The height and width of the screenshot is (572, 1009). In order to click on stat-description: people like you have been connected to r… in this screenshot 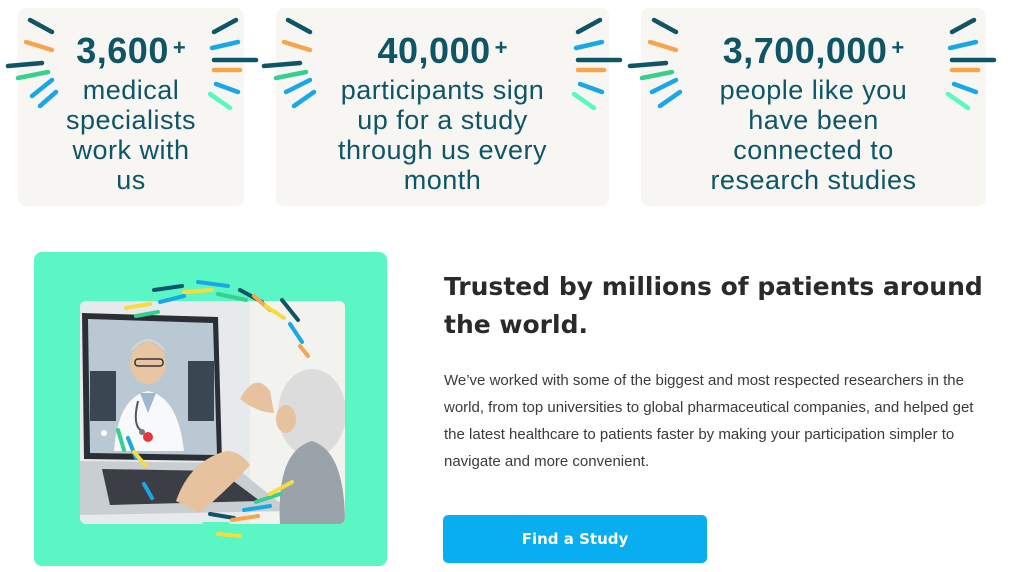, I will do `click(813, 135)`.